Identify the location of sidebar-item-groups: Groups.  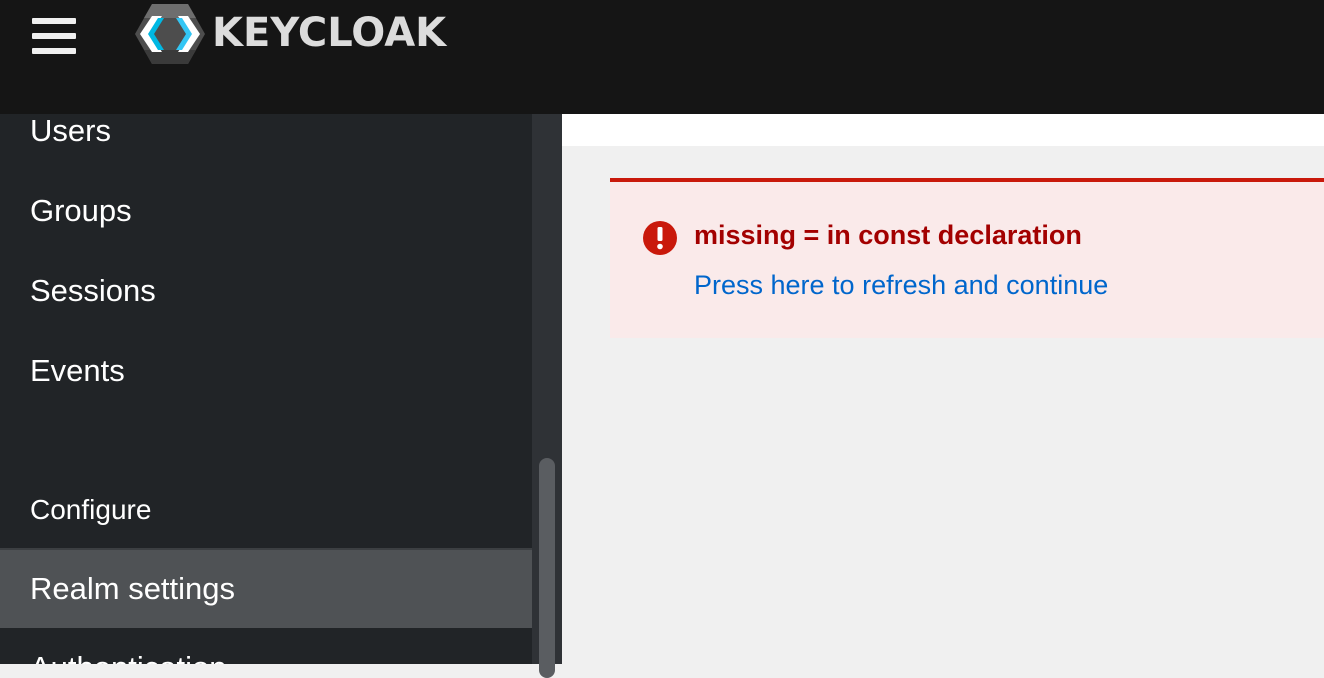
(266, 211).